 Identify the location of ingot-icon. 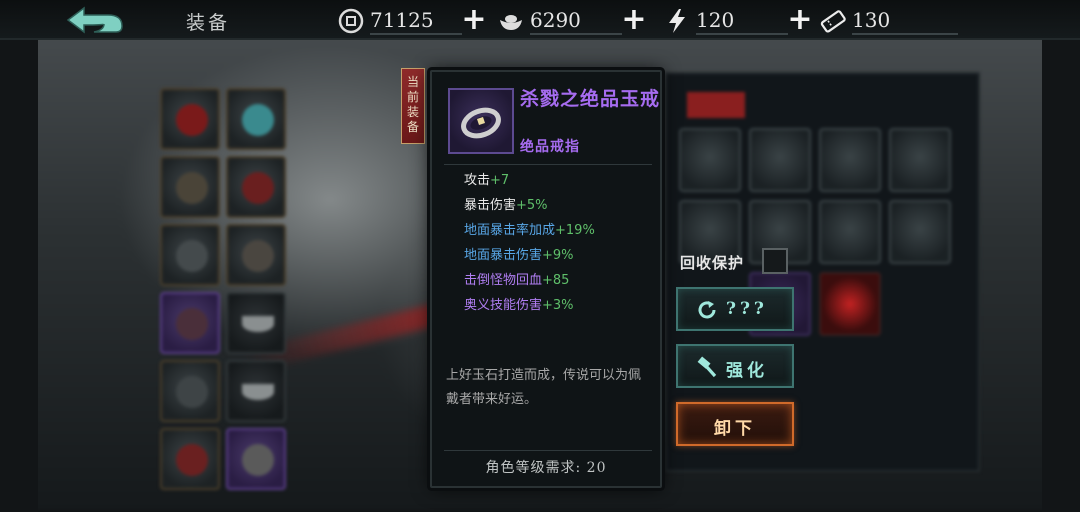
(511, 22).